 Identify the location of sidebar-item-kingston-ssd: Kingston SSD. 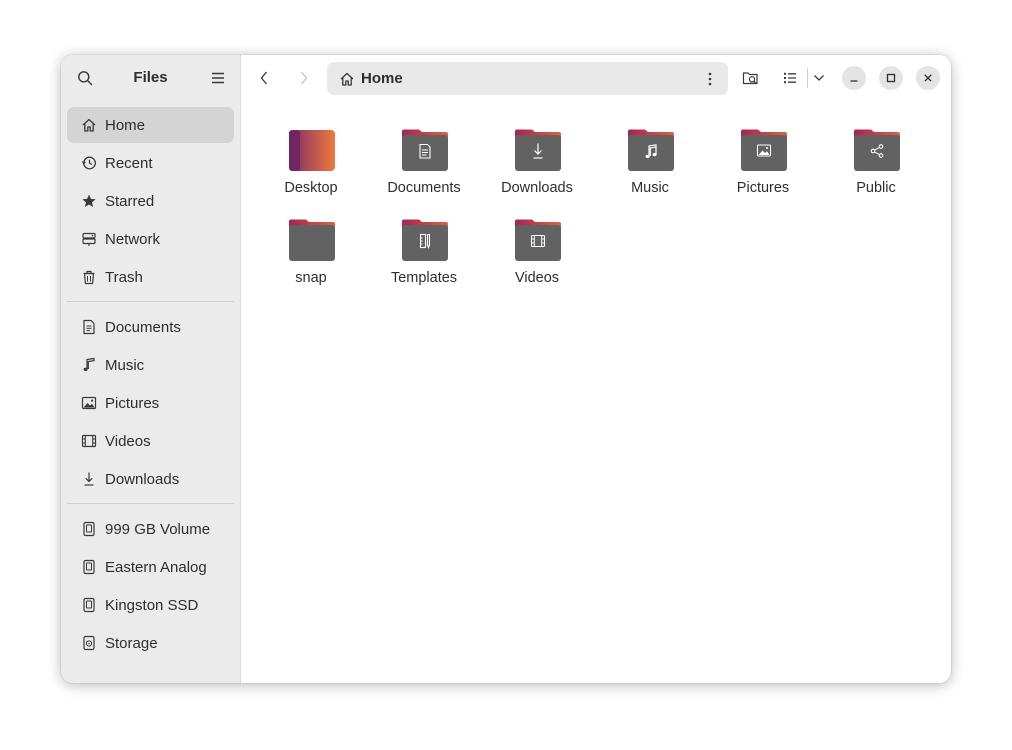
(150, 605).